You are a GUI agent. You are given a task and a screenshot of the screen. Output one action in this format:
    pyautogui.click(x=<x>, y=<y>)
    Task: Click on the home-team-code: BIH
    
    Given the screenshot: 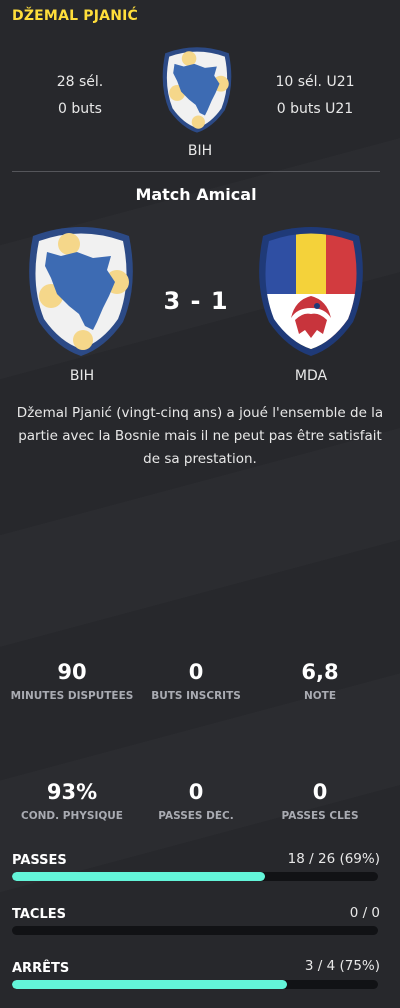 What is the action you would take?
    pyautogui.click(x=82, y=376)
    